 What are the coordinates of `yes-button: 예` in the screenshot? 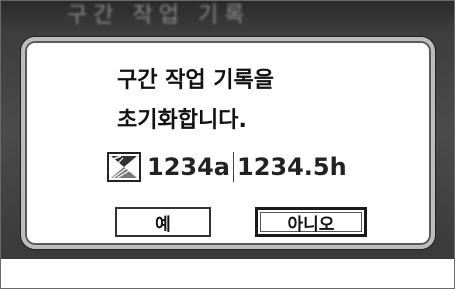 It's located at (163, 222).